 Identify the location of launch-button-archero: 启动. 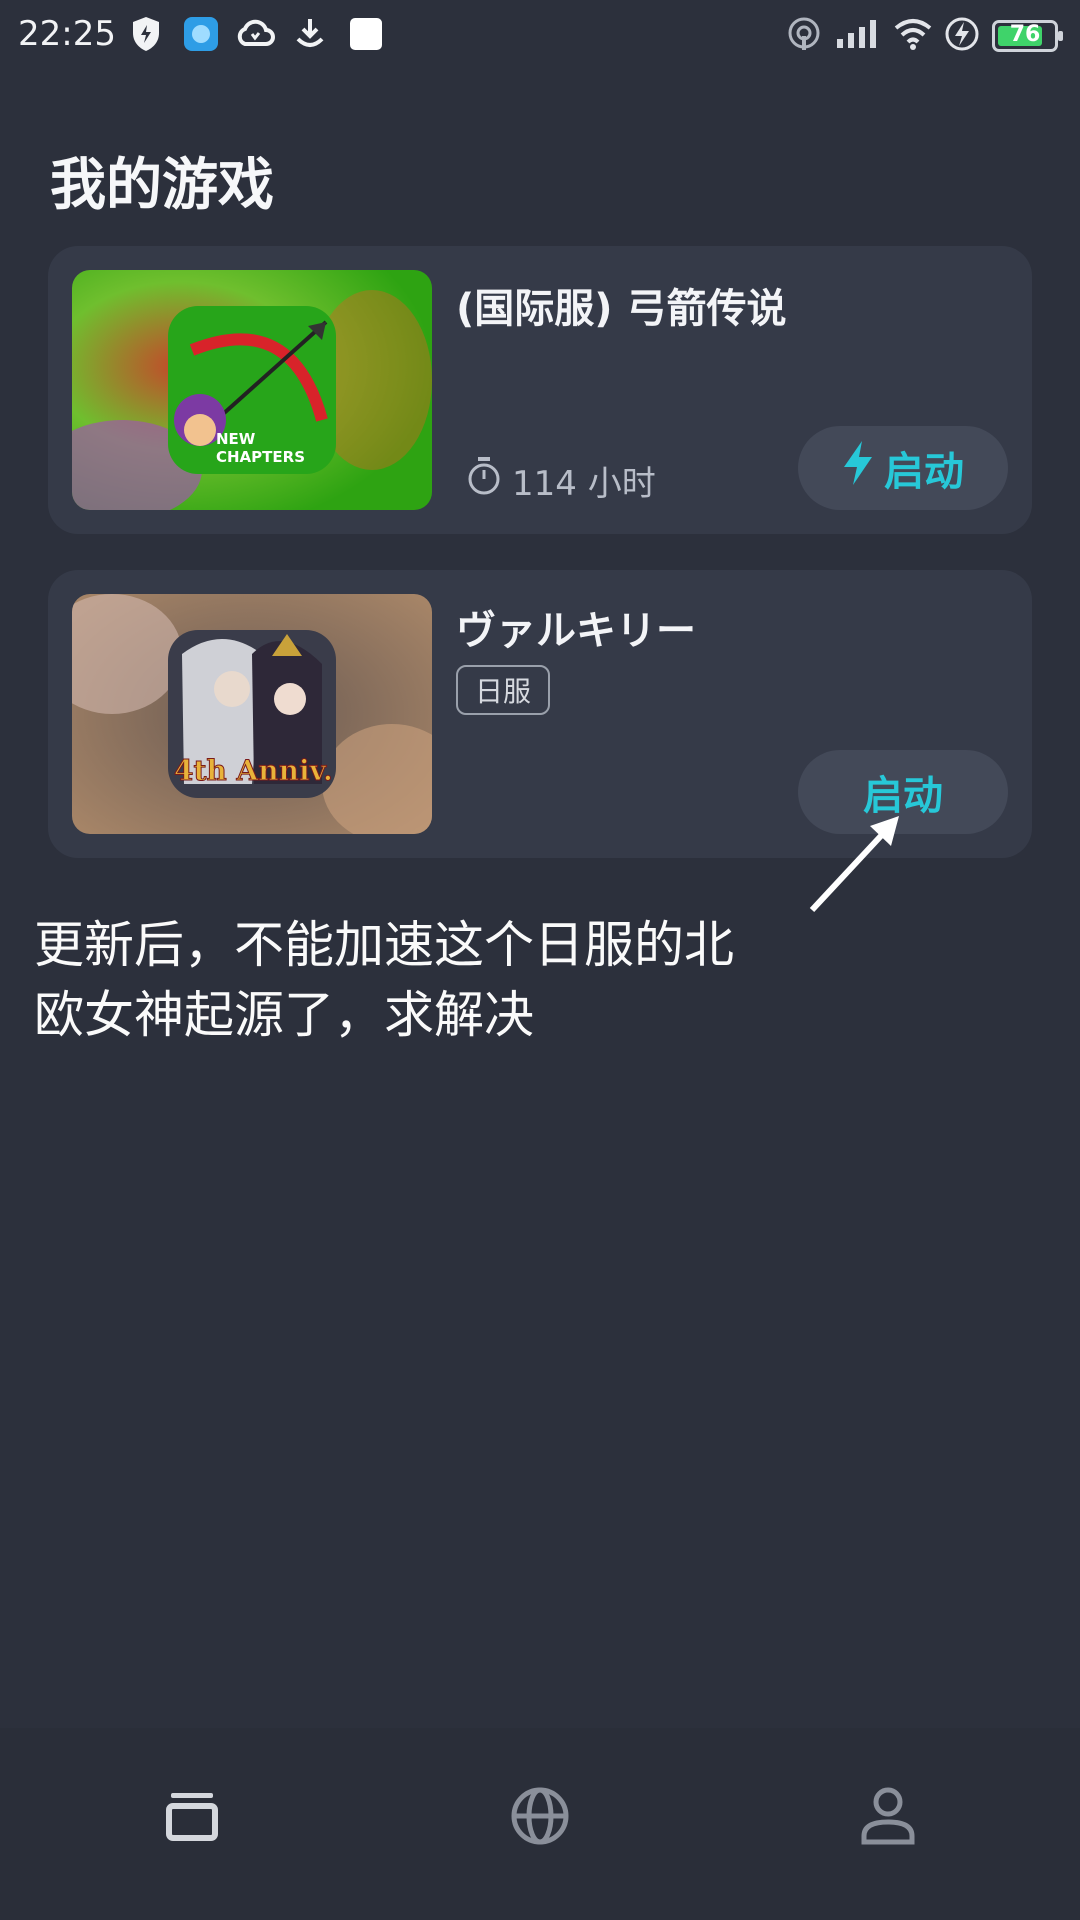
(903, 468).